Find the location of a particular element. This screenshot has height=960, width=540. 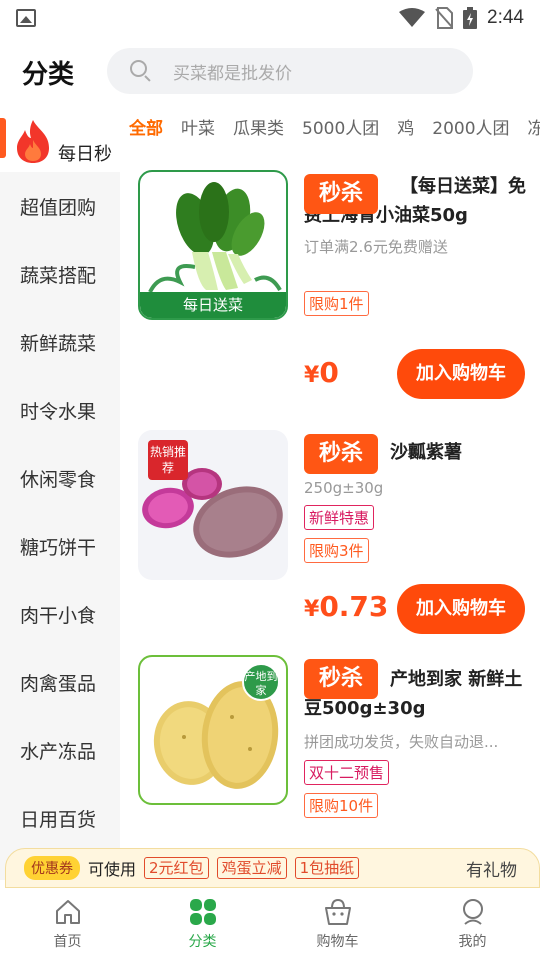

search-icon is located at coordinates (141, 71).